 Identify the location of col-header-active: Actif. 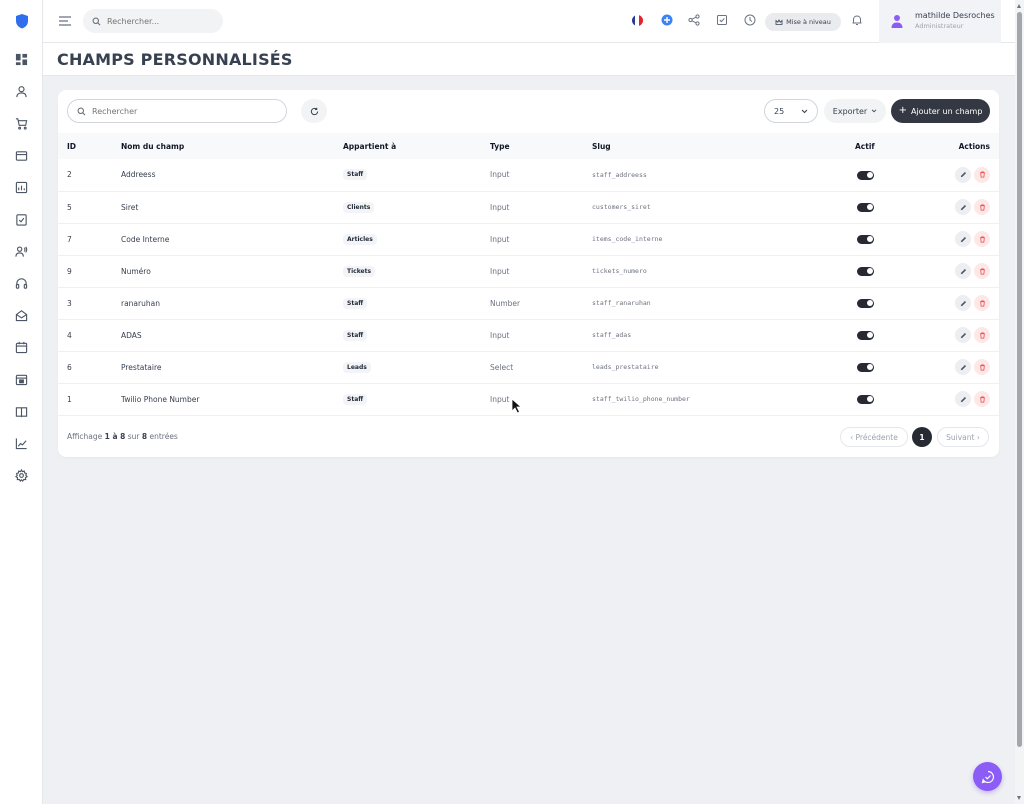
(890, 146).